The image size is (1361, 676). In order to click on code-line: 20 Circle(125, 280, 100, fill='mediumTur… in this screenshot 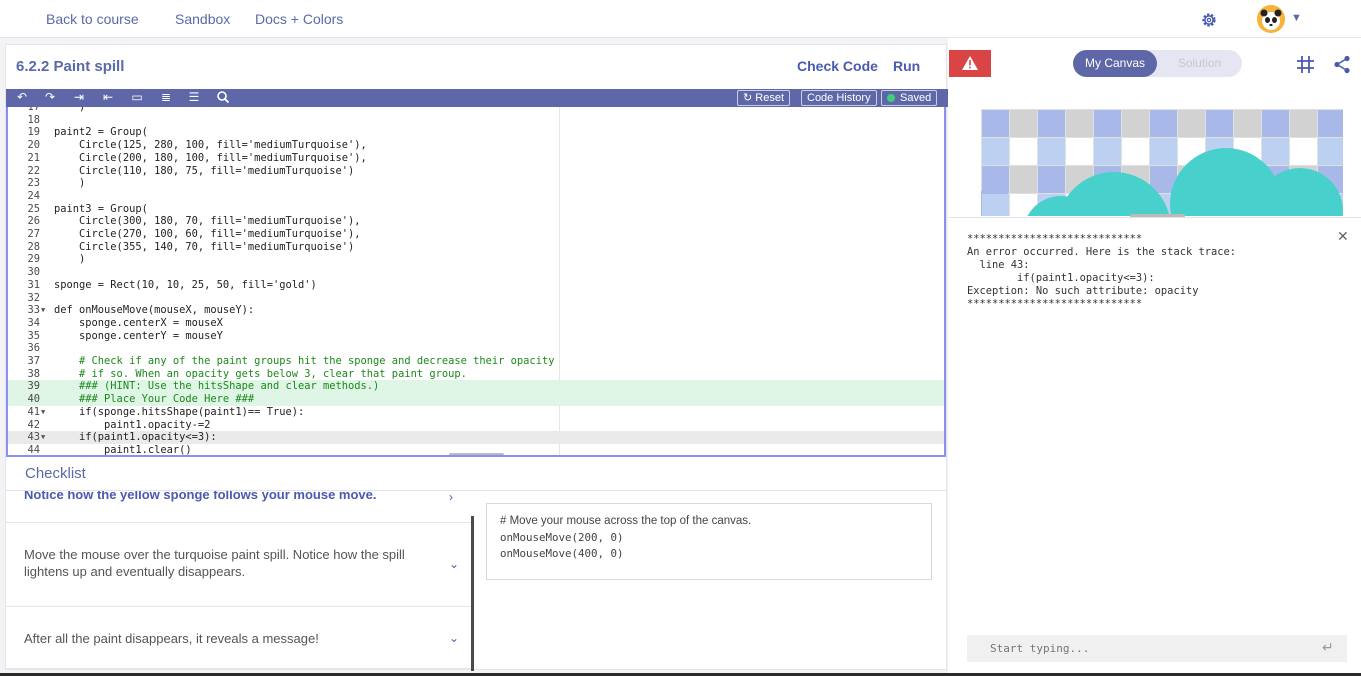, I will do `click(476, 145)`.